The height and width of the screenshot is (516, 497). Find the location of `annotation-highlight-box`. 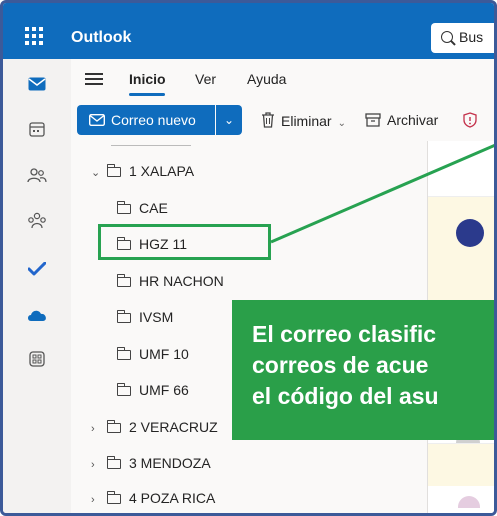

annotation-highlight-box is located at coordinates (184, 242).